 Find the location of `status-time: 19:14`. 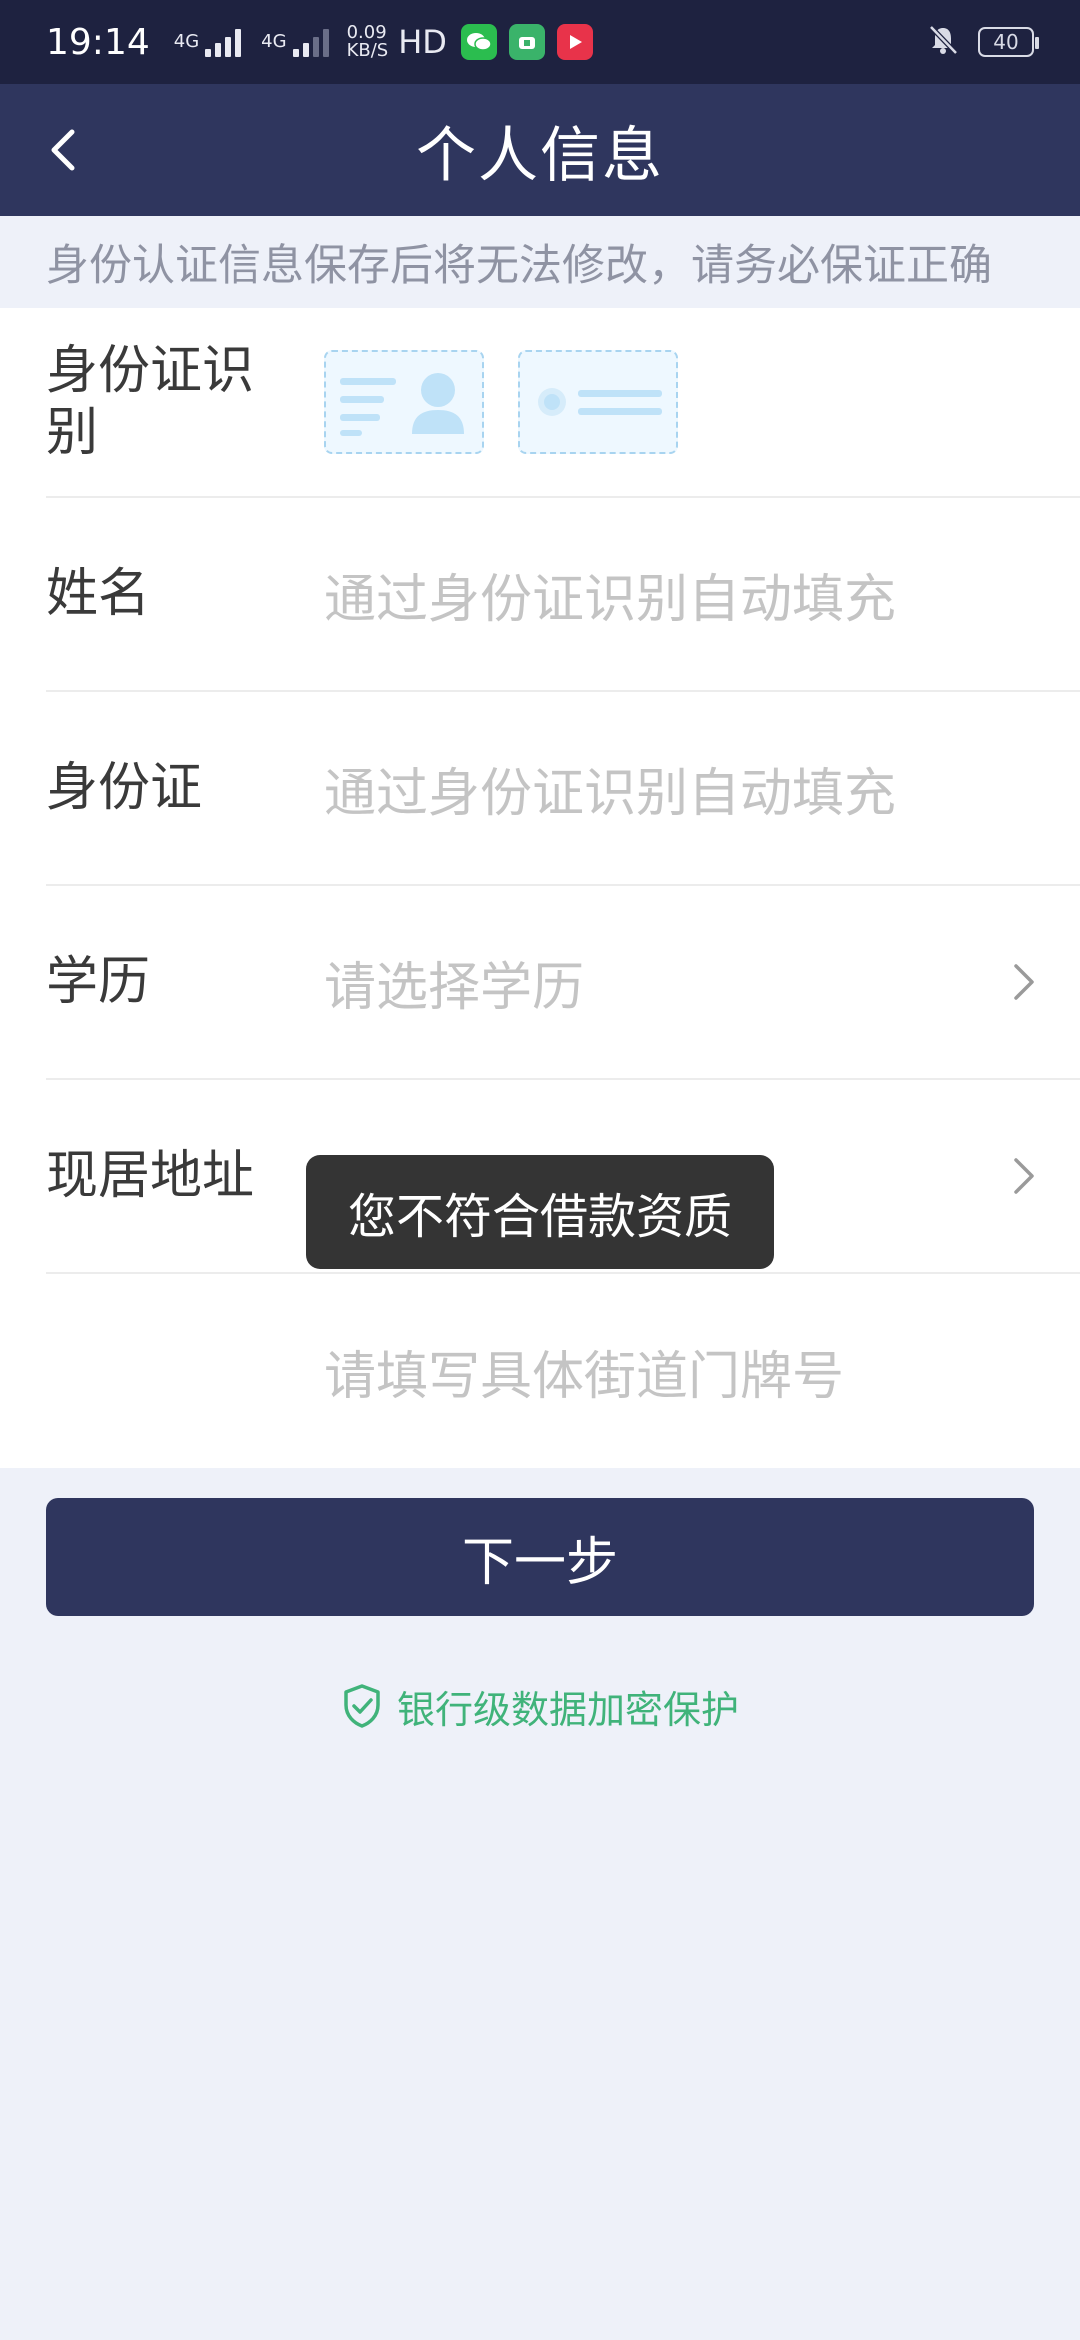

status-time: 19:14 is located at coordinates (98, 42).